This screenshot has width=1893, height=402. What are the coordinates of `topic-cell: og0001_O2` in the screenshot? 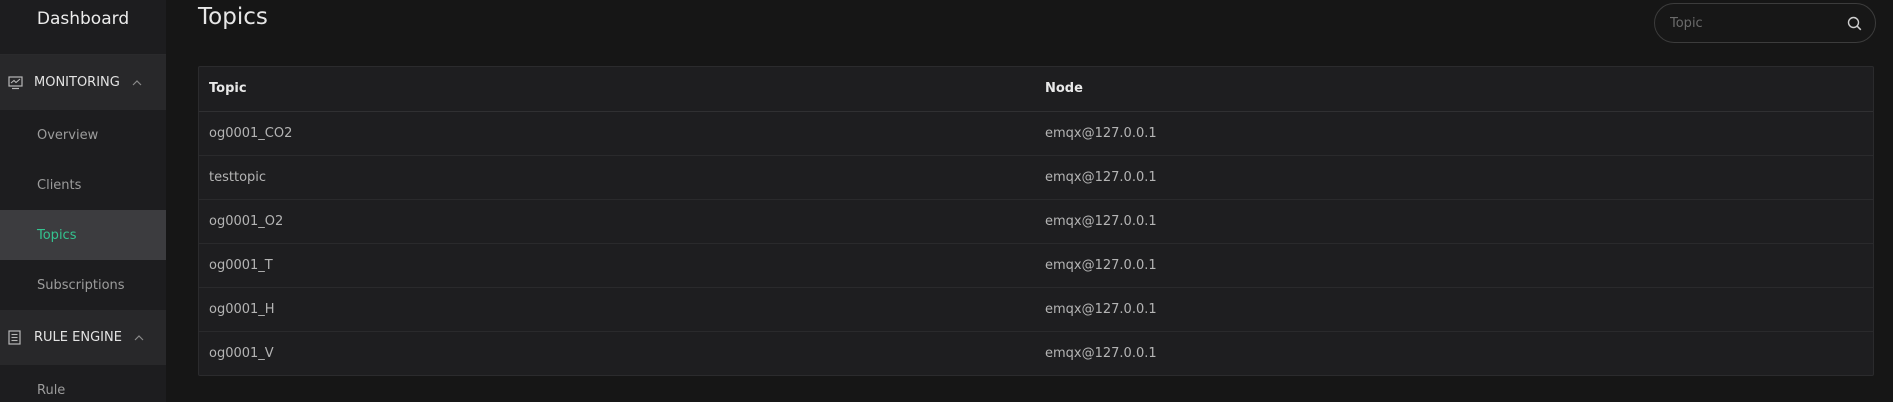 It's located at (617, 221).